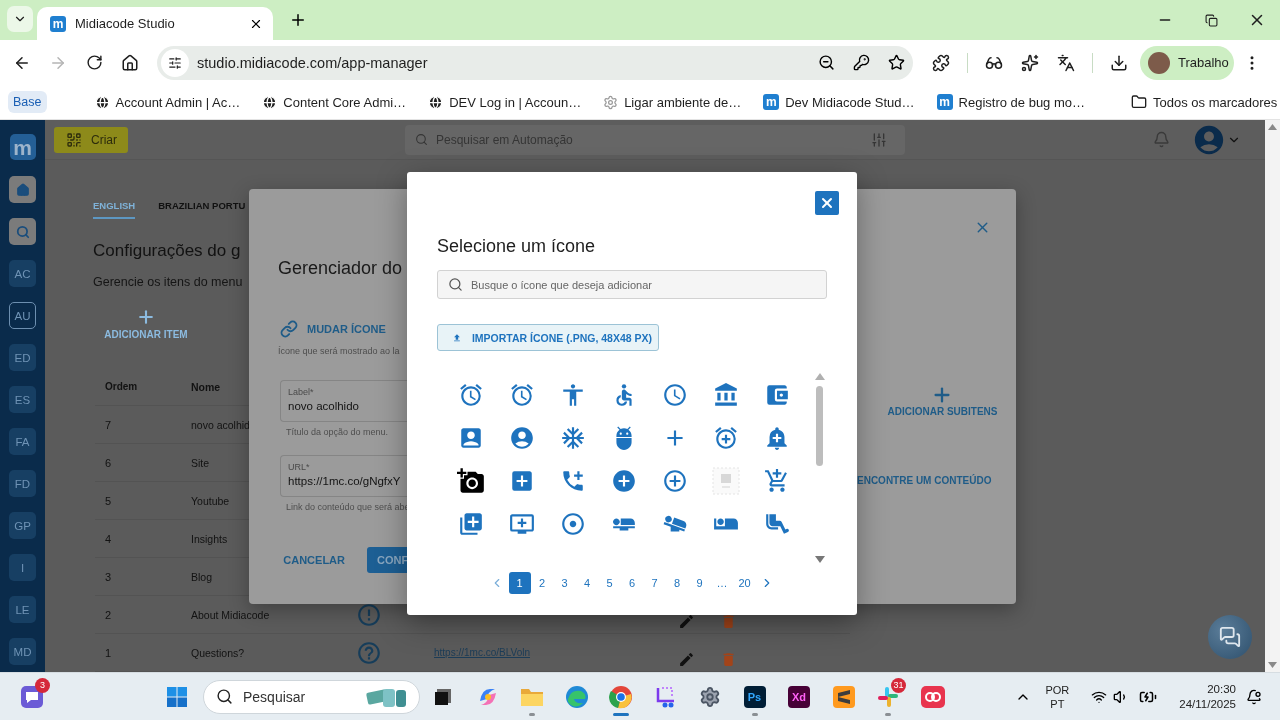 The width and height of the screenshot is (1280, 720). I want to click on confirm-button: CONF, so click(387, 560).